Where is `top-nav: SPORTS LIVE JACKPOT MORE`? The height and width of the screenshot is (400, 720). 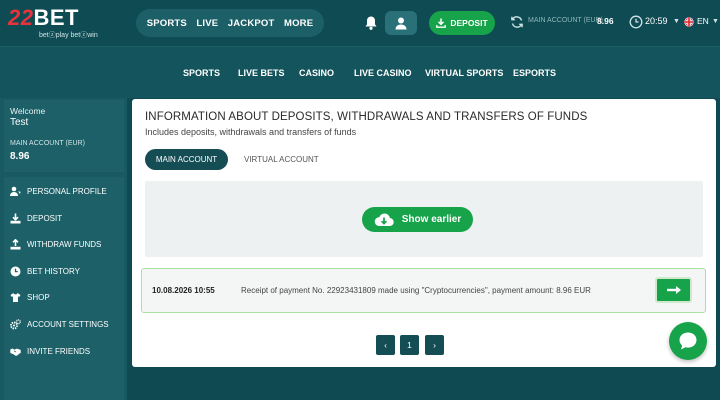 top-nav: SPORTS LIVE JACKPOT MORE is located at coordinates (230, 23).